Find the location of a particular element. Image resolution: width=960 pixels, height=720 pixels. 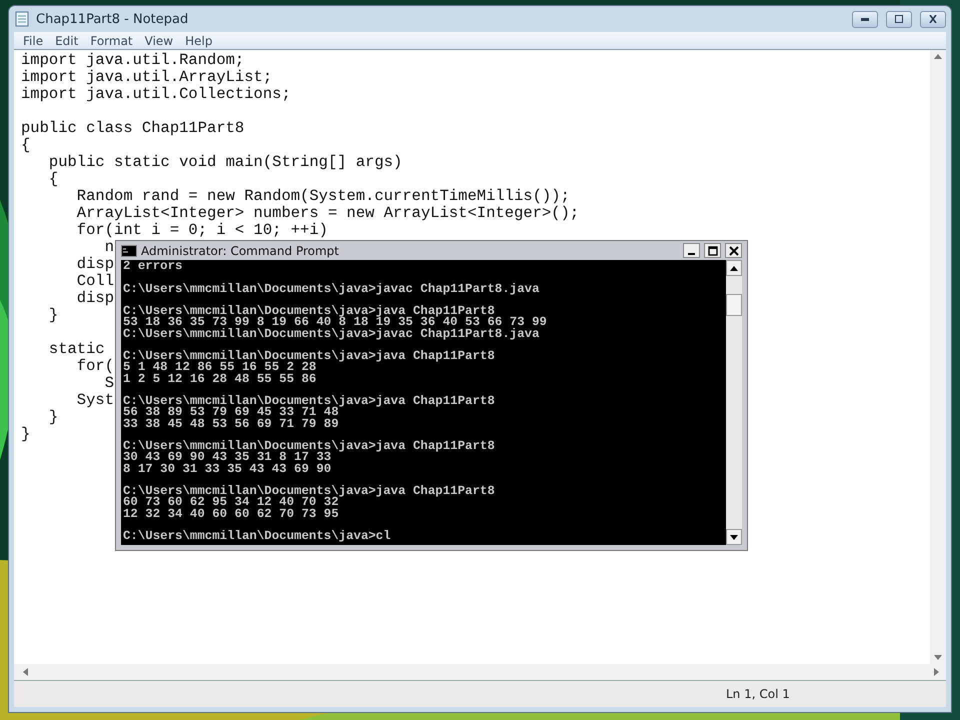

window-title: Chap11Part8 - Notepad is located at coordinates (112, 19).